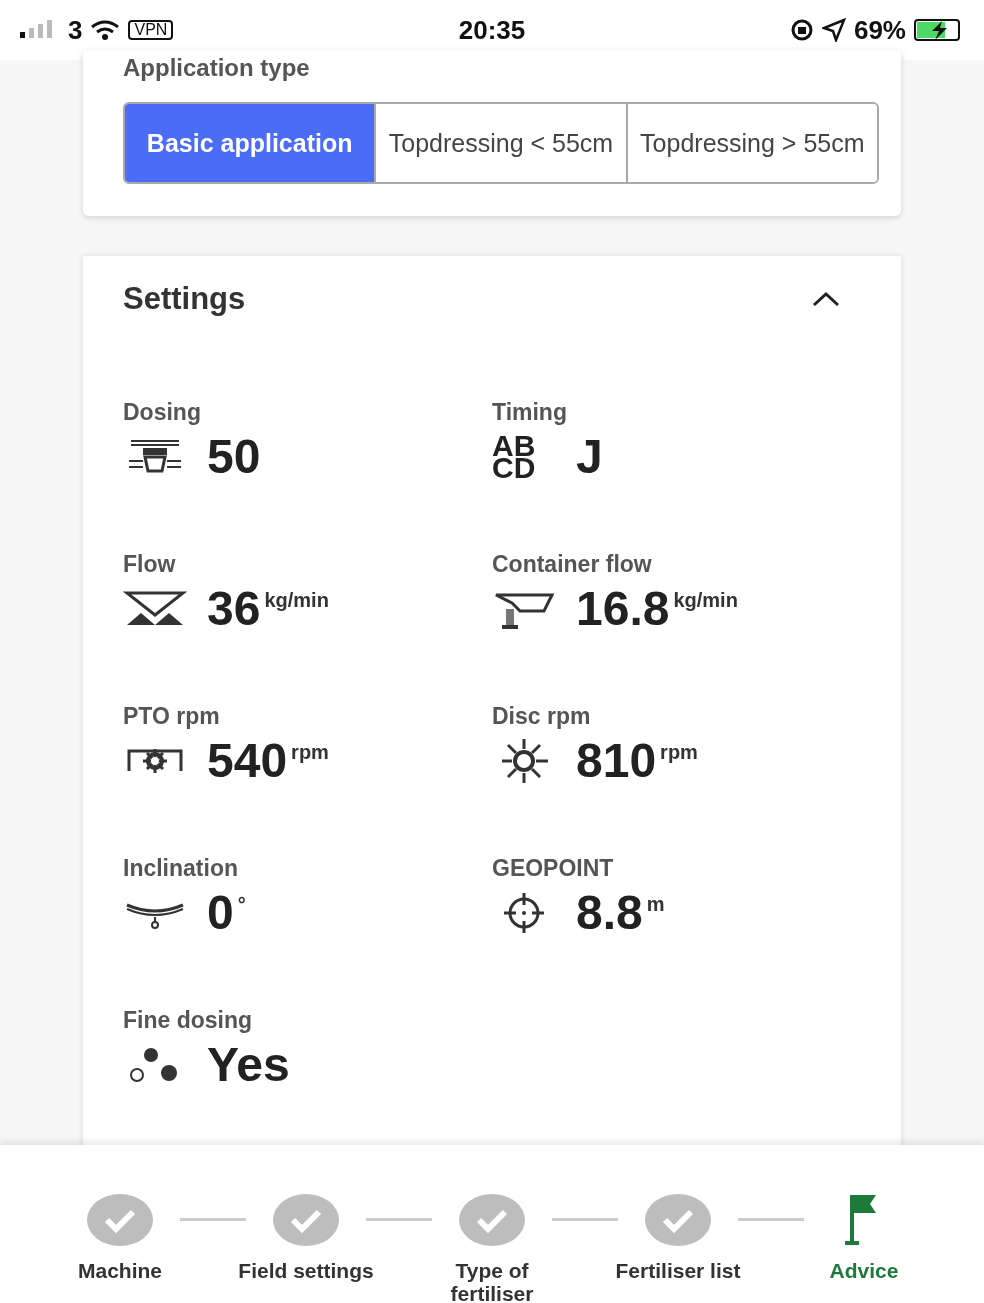 This screenshot has width=984, height=1303. Describe the element at coordinates (248, 1064) in the screenshot. I see `setting-value: Yes` at that location.